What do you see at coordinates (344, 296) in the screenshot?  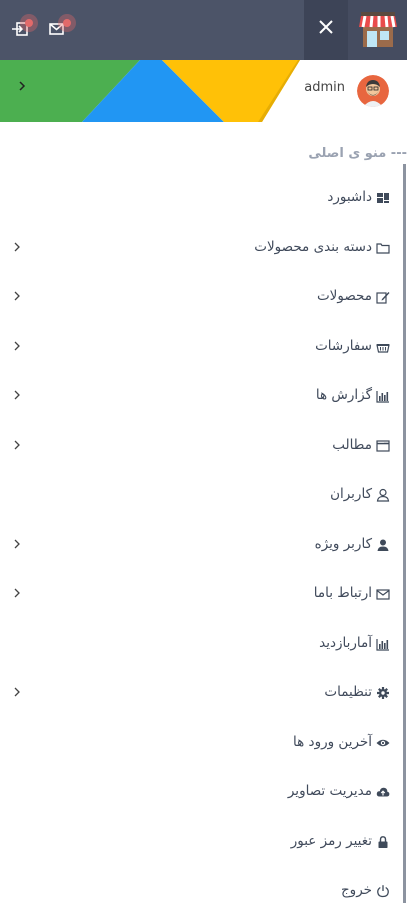 I see `sidebar-item-label: محصولات` at bounding box center [344, 296].